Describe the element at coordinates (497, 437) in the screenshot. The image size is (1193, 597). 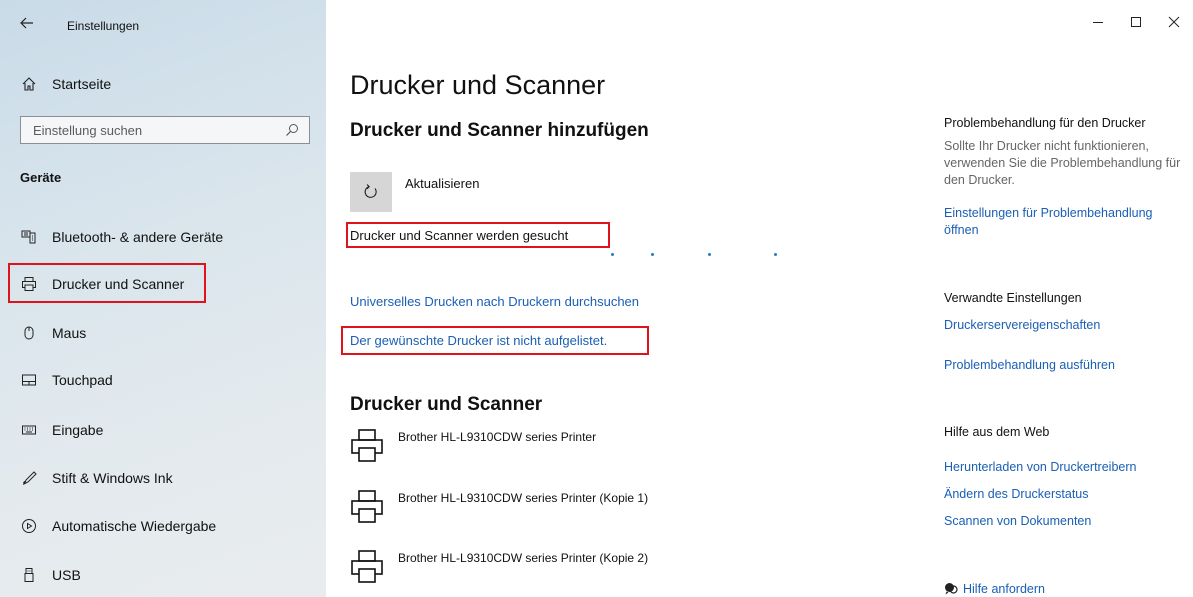
I see `printer-name: Brother HL-L9310CDW series Printer` at that location.